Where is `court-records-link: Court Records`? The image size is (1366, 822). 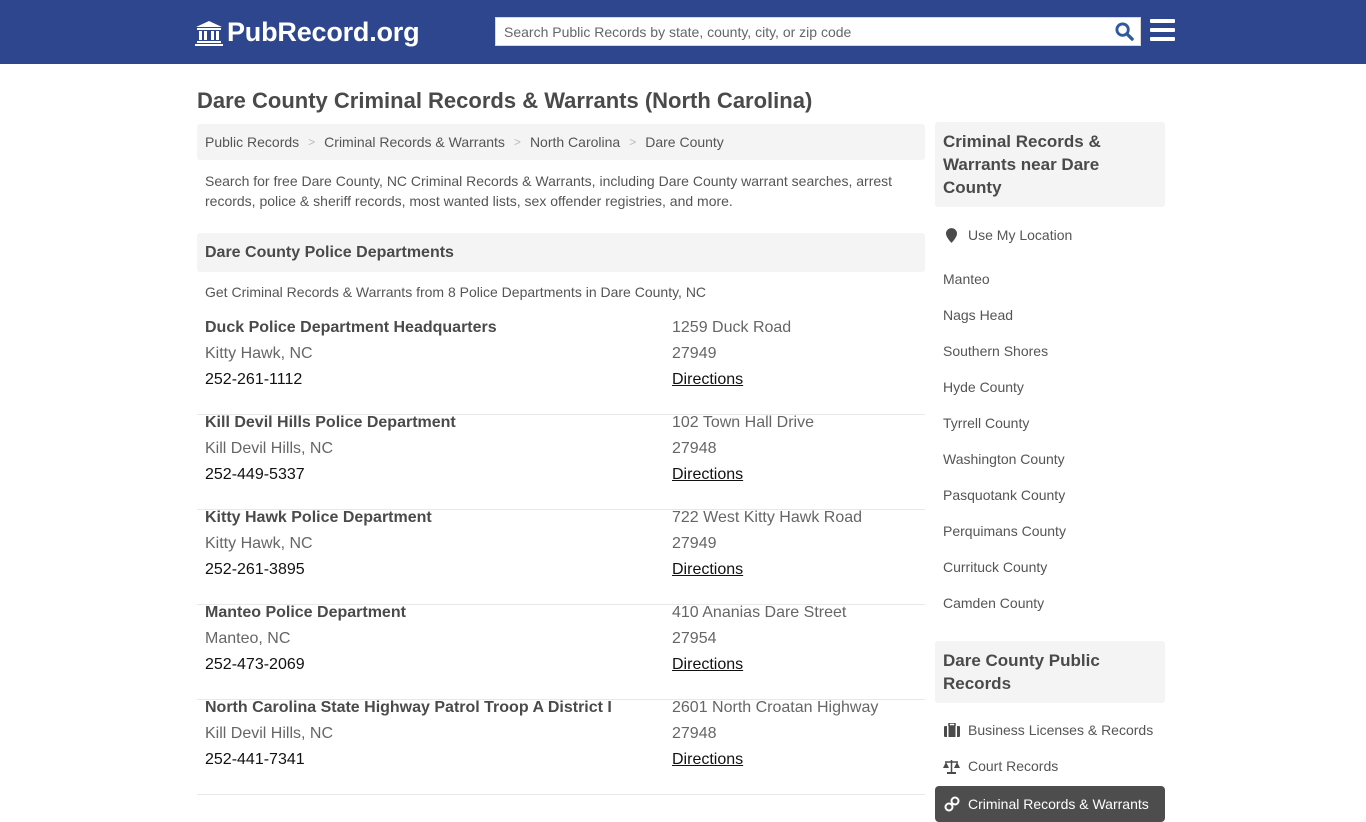 court-records-link: Court Records is located at coordinates (1050, 766).